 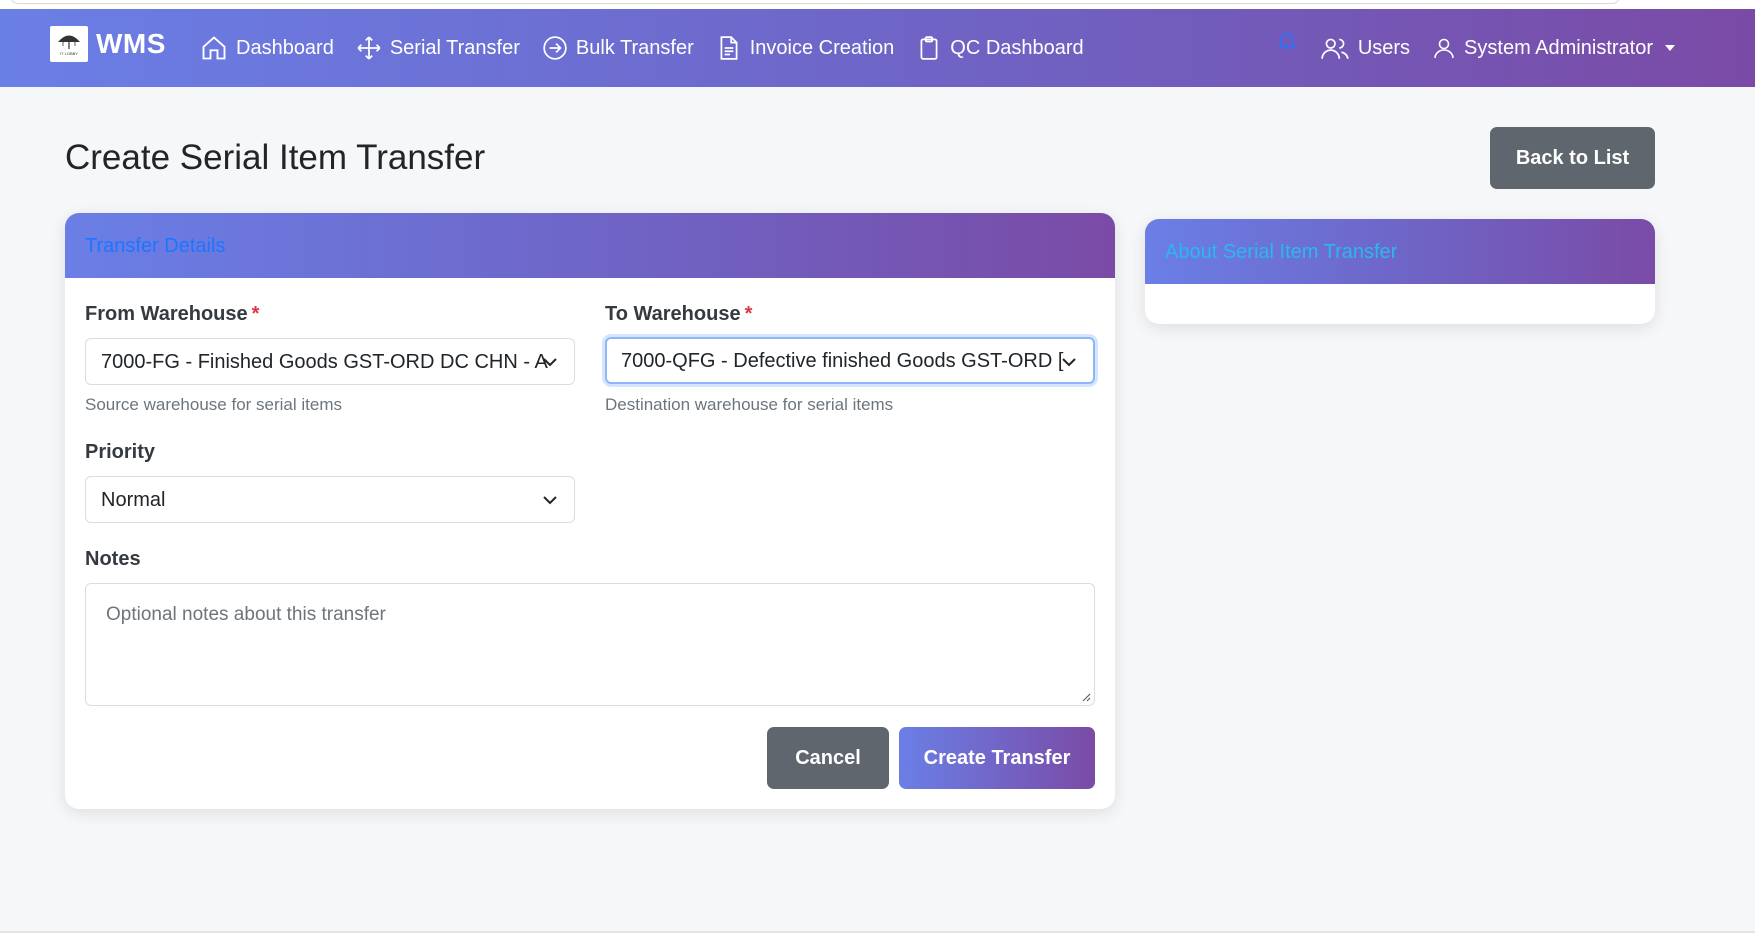 What do you see at coordinates (369, 48) in the screenshot?
I see `move-arrows-icon` at bounding box center [369, 48].